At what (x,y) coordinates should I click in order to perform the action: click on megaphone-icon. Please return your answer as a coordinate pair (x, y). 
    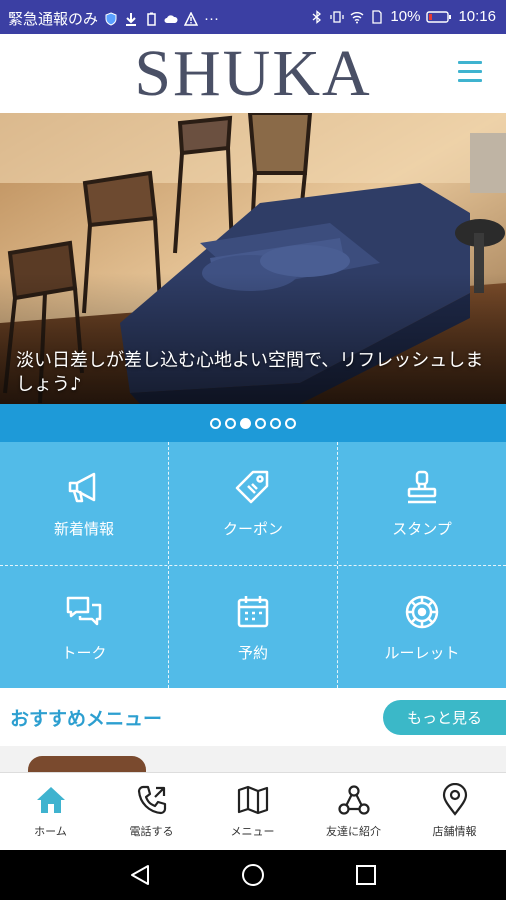
    Looking at the image, I should click on (82, 487).